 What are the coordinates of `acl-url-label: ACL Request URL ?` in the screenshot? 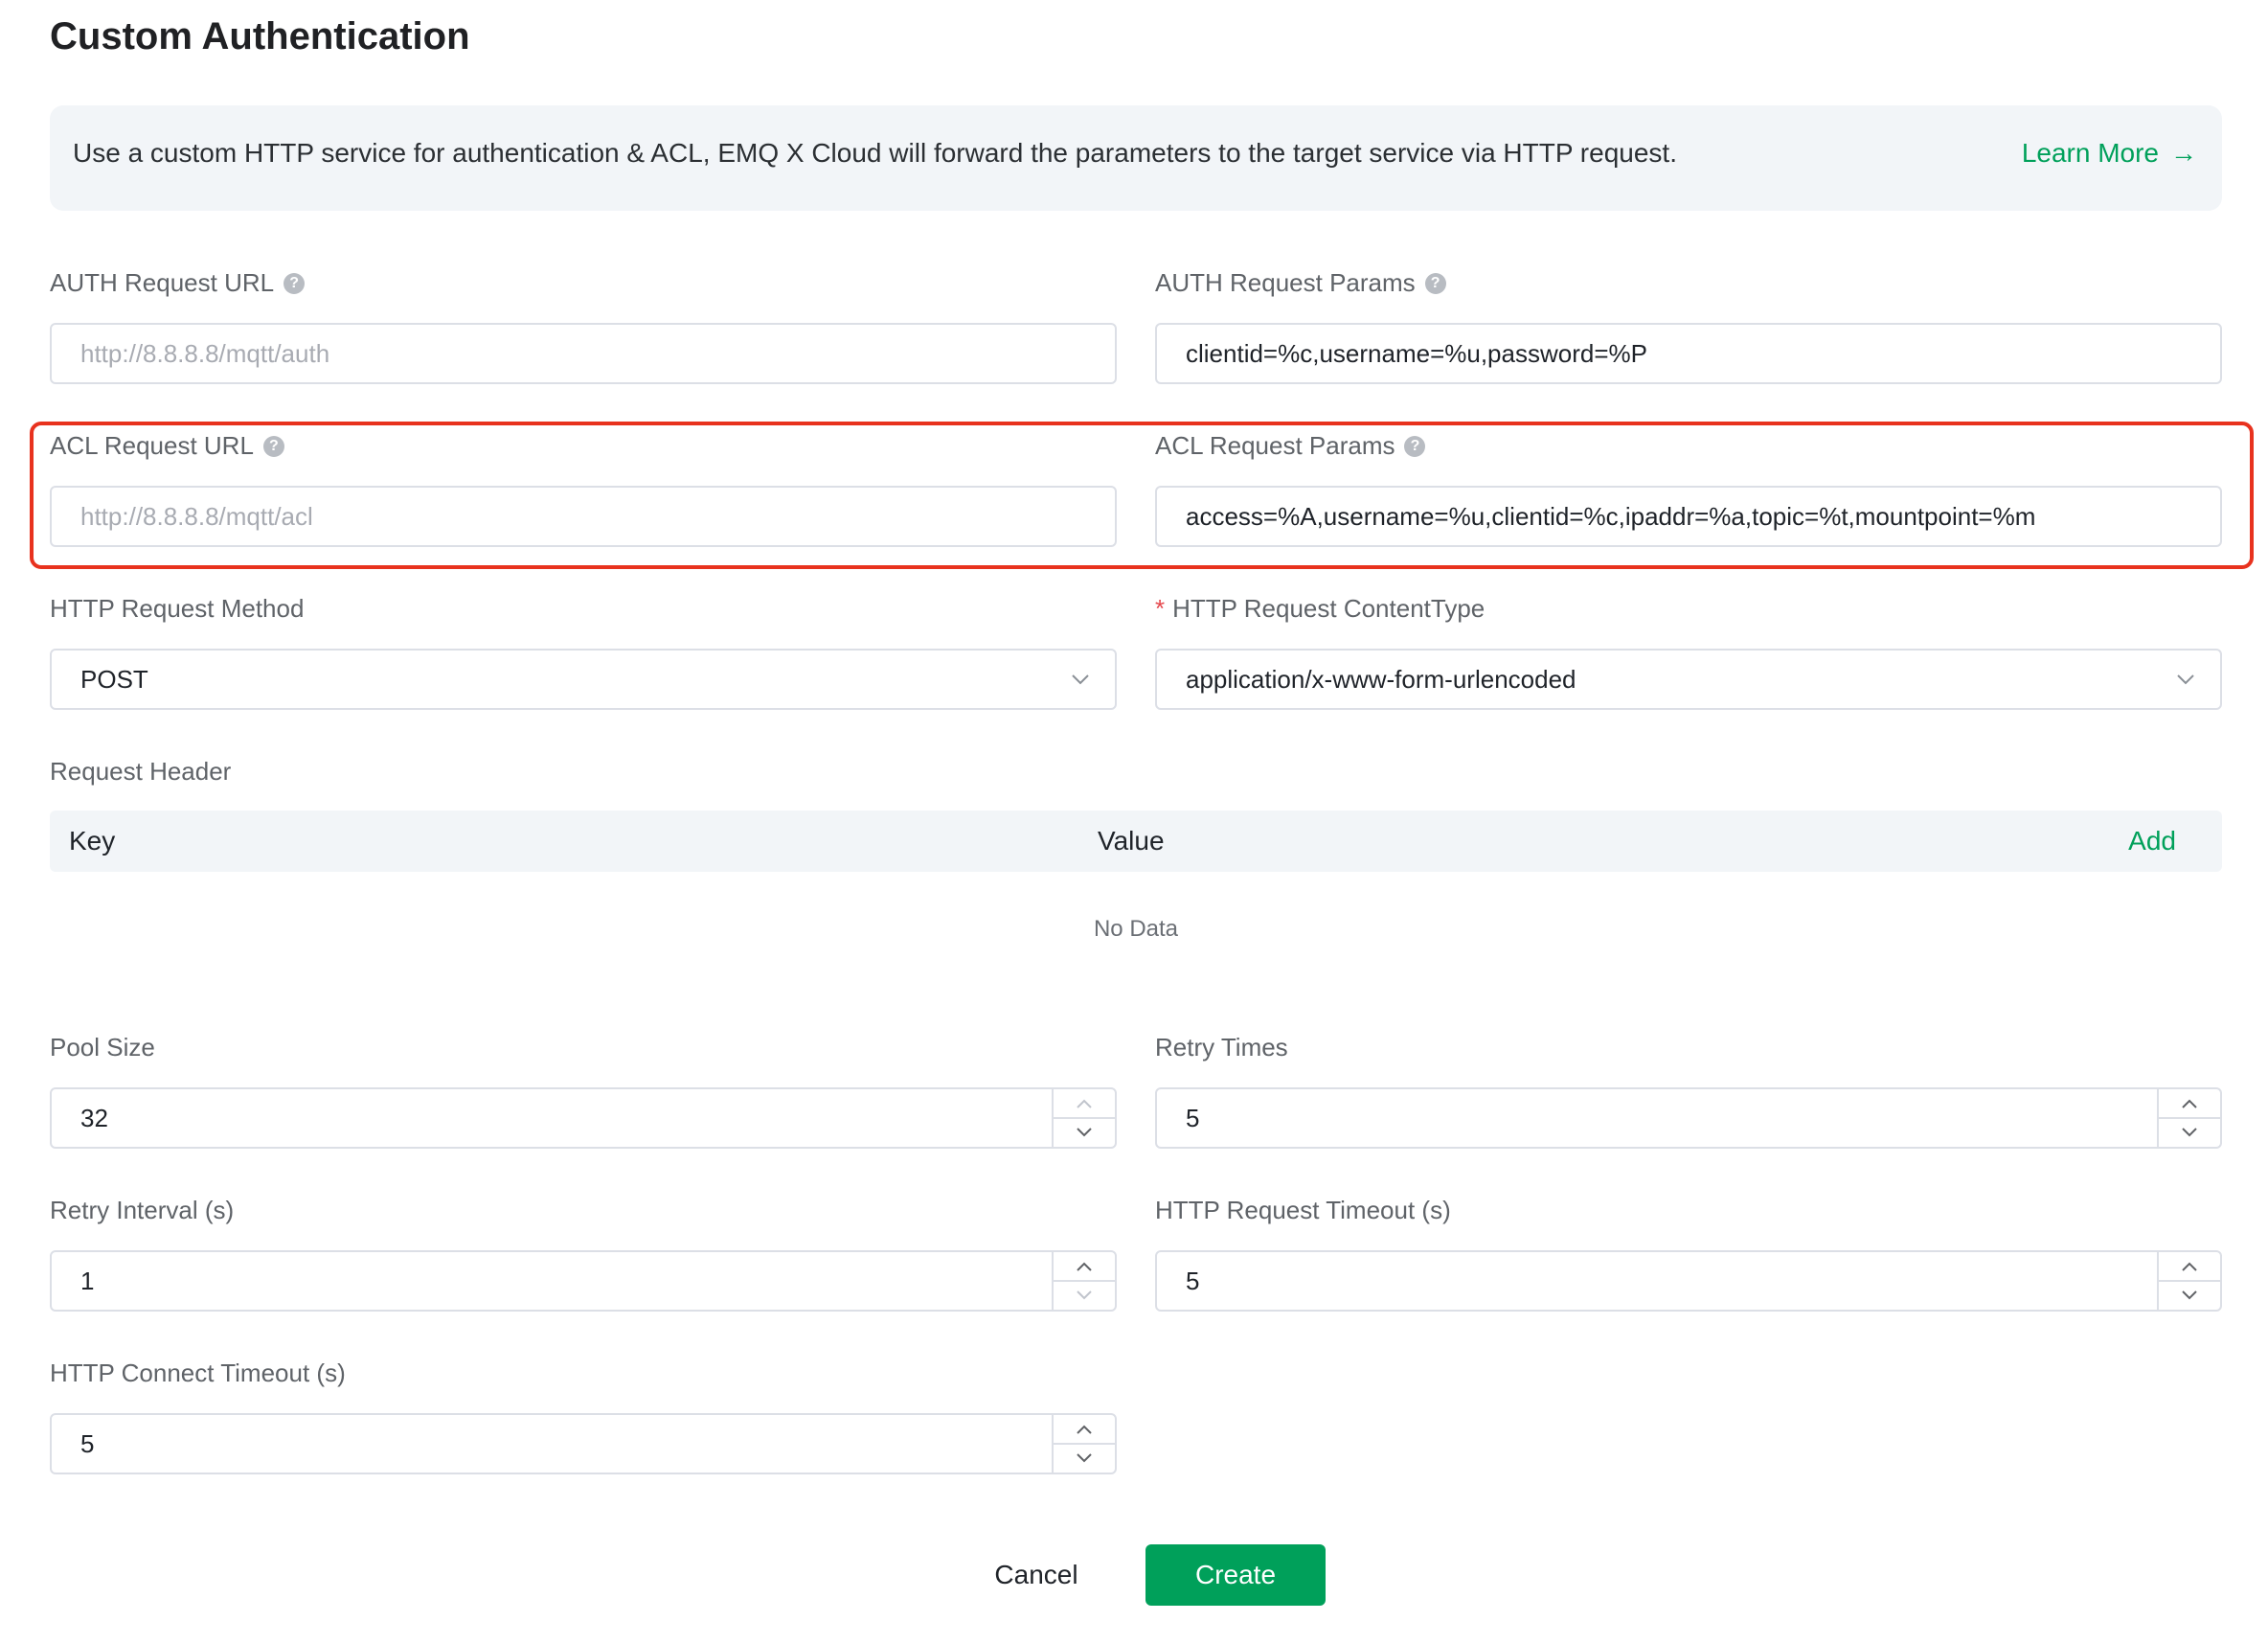 It's located at (167, 446).